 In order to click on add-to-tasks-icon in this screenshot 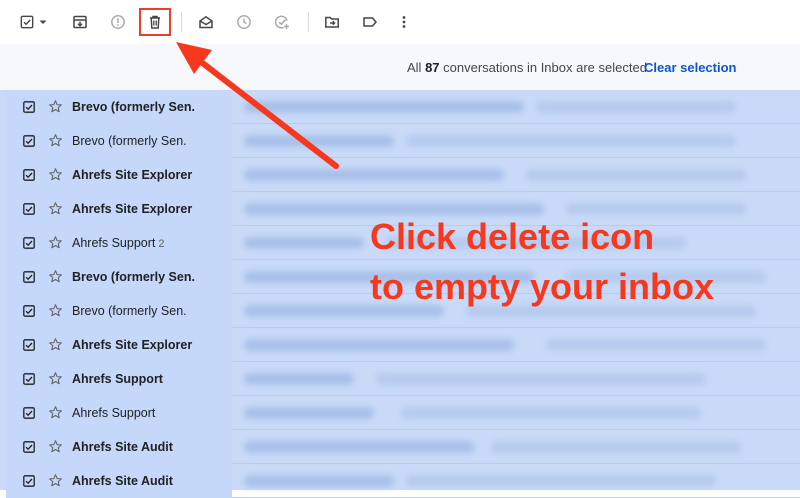, I will do `click(281, 22)`.